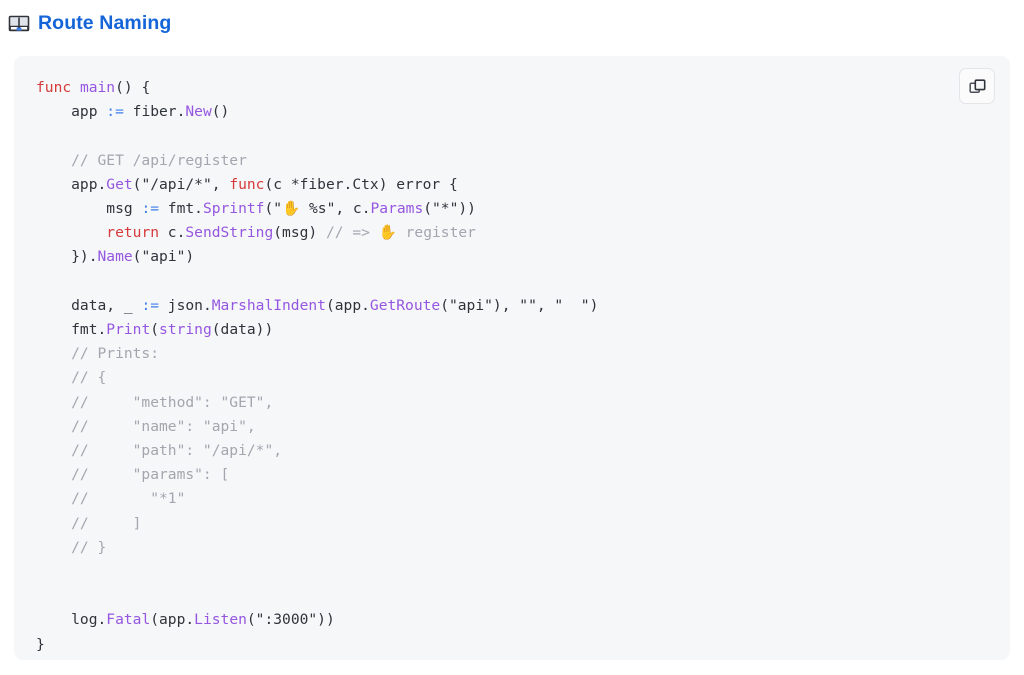 Image resolution: width=1024 pixels, height=675 pixels. I want to click on code-token: ("/api/*",, so click(181, 184).